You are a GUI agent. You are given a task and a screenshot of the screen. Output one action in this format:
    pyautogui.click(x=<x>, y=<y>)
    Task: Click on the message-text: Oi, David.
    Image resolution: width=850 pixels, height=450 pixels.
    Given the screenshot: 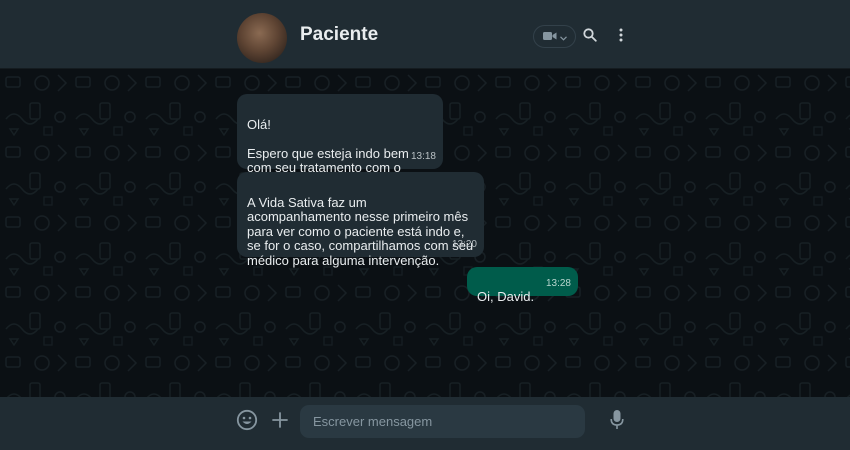 What is the action you would take?
    pyautogui.click(x=506, y=296)
    